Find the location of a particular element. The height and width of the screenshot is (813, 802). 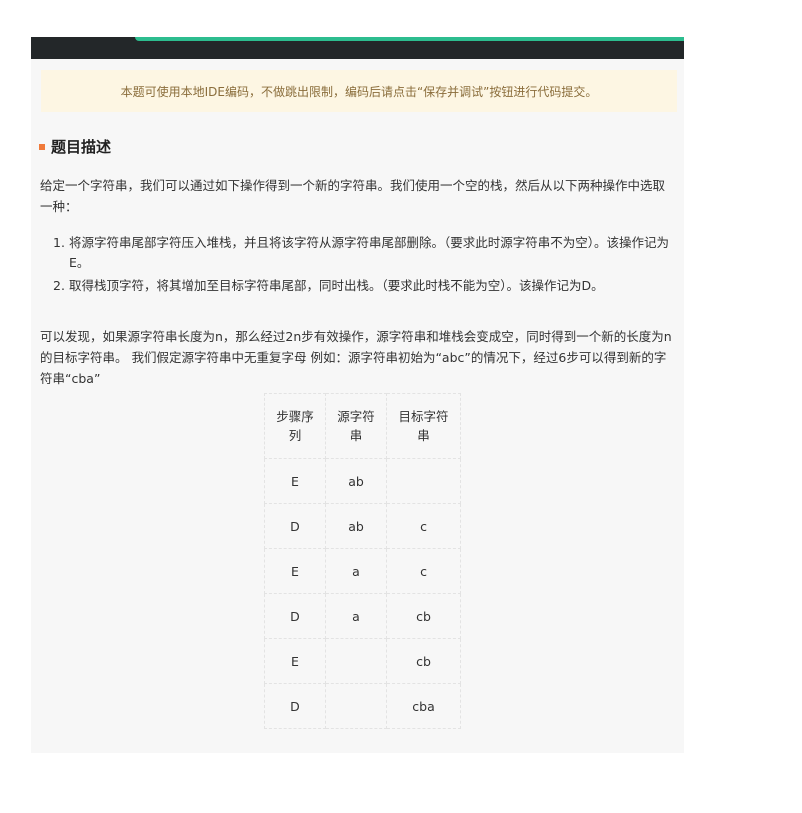

section-title: 题目描述 is located at coordinates (75, 146).